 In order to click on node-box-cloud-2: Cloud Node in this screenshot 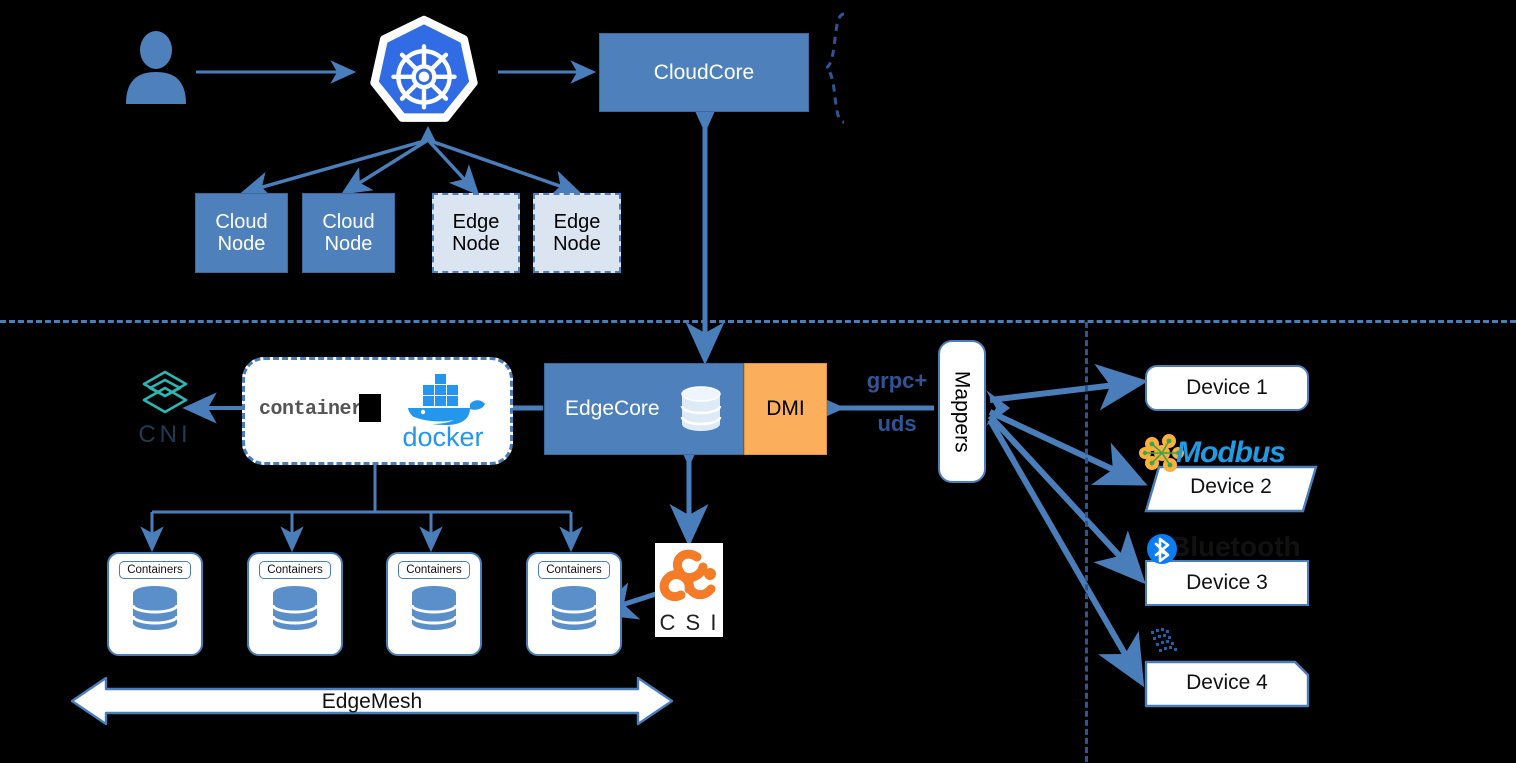, I will do `click(348, 233)`.